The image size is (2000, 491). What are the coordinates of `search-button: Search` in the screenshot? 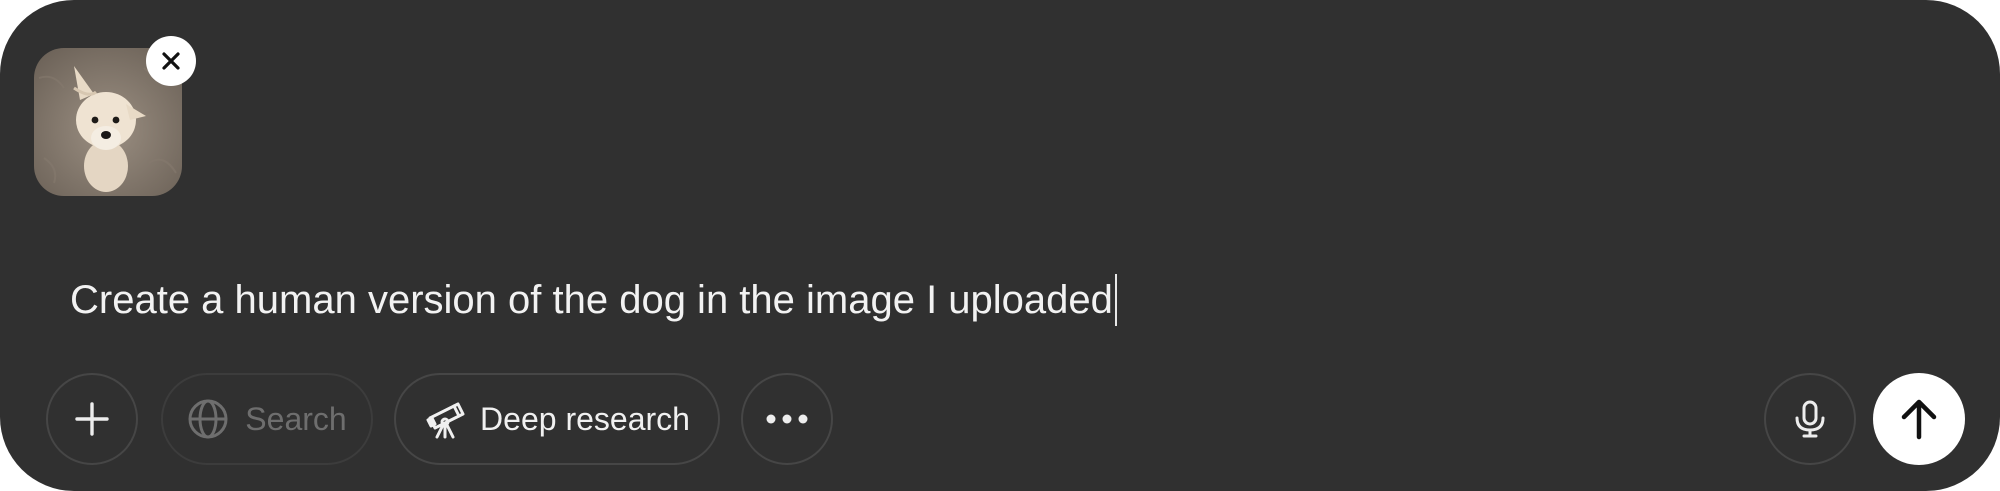 It's located at (267, 419).